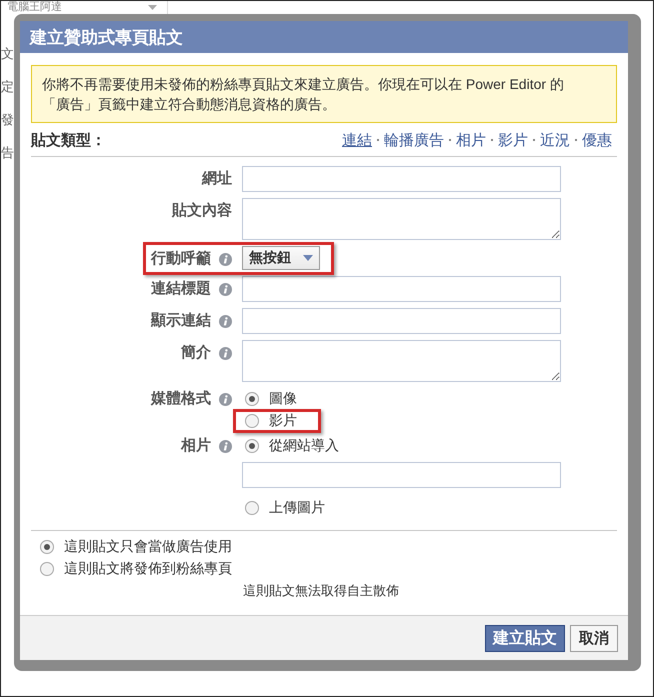 Image resolution: width=654 pixels, height=697 pixels. I want to click on notice-text: 你將不再需要使用未發佈的粉絲專頁貼文來建立廣告。你現在可以在 Power Editor 的「廣告」頁籤中建立符合動態消息資格的廣告。, so click(303, 94).